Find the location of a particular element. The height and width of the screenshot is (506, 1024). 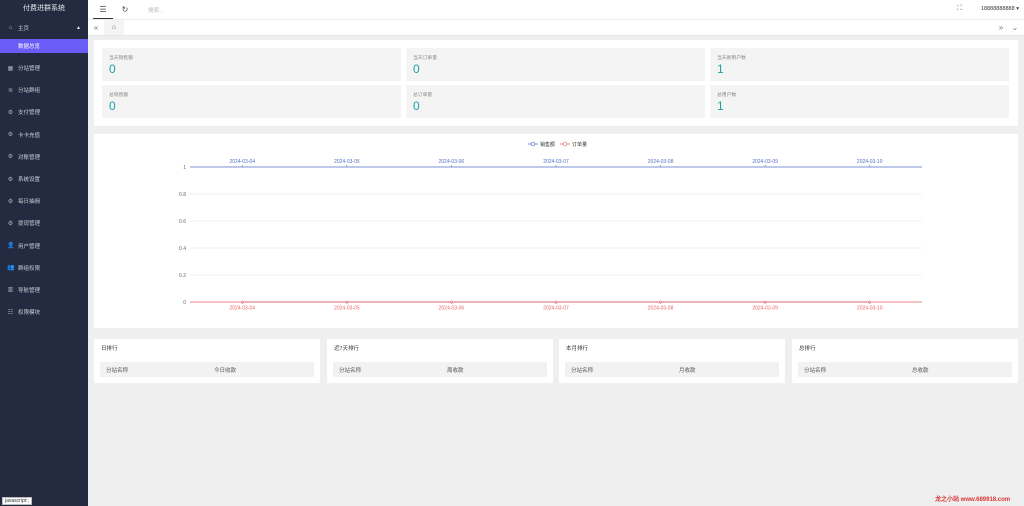

chevron-down-icon: ▾ is located at coordinates (1017, 9).